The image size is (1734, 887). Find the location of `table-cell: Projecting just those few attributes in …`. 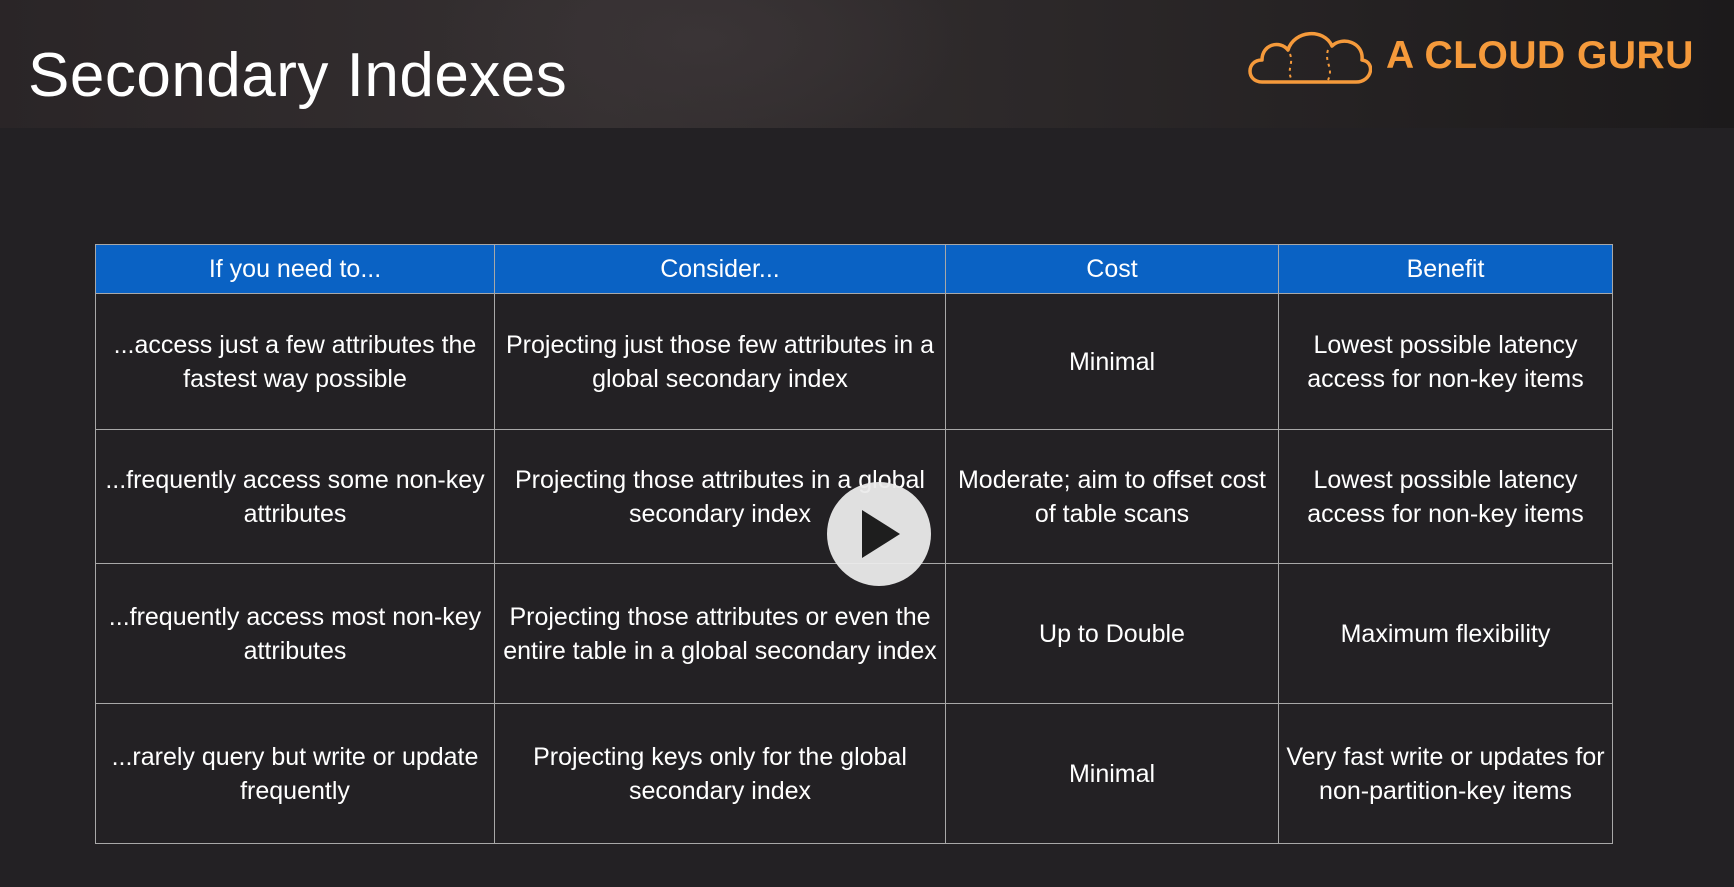

table-cell: Projecting just those few attributes in … is located at coordinates (720, 361).